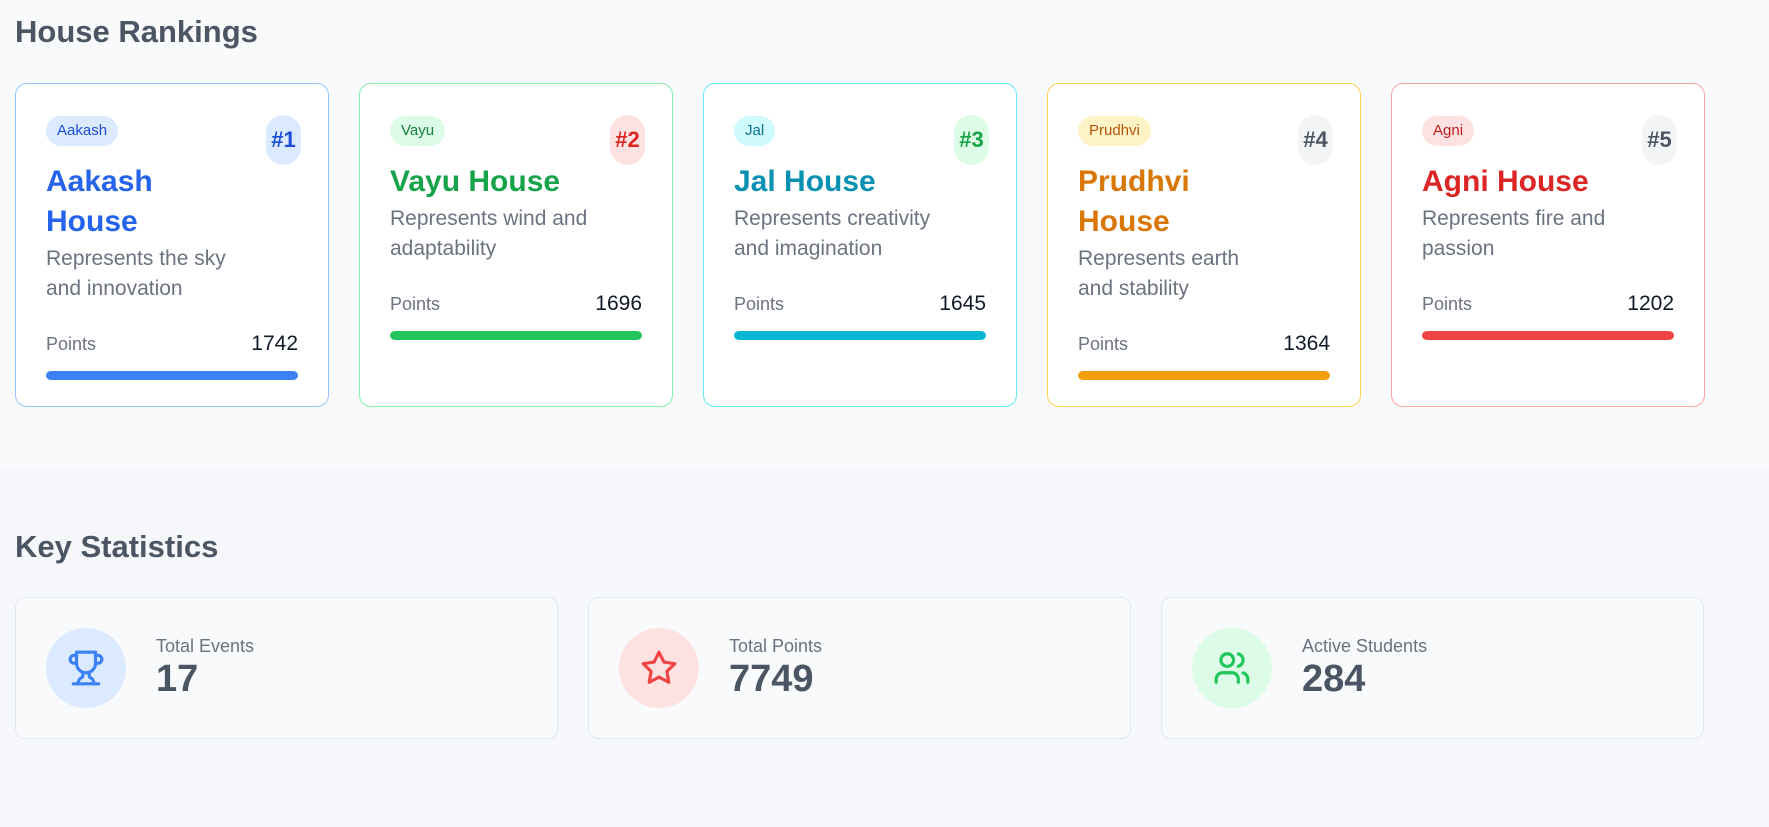 The height and width of the screenshot is (827, 1769). Describe the element at coordinates (1514, 233) in the screenshot. I see `house-description: Represents fire and passion` at that location.